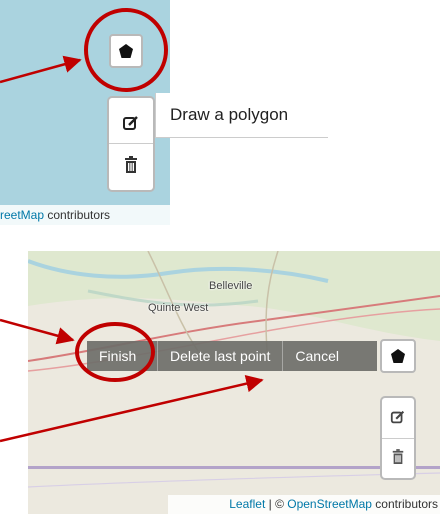 This screenshot has height=514, width=440. Describe the element at coordinates (317, 356) in the screenshot. I see `cancel-button: Cancel` at that location.